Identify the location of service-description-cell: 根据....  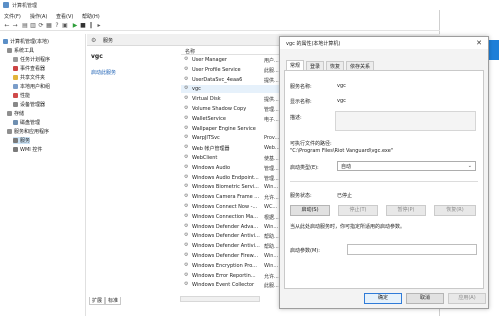
(271, 217).